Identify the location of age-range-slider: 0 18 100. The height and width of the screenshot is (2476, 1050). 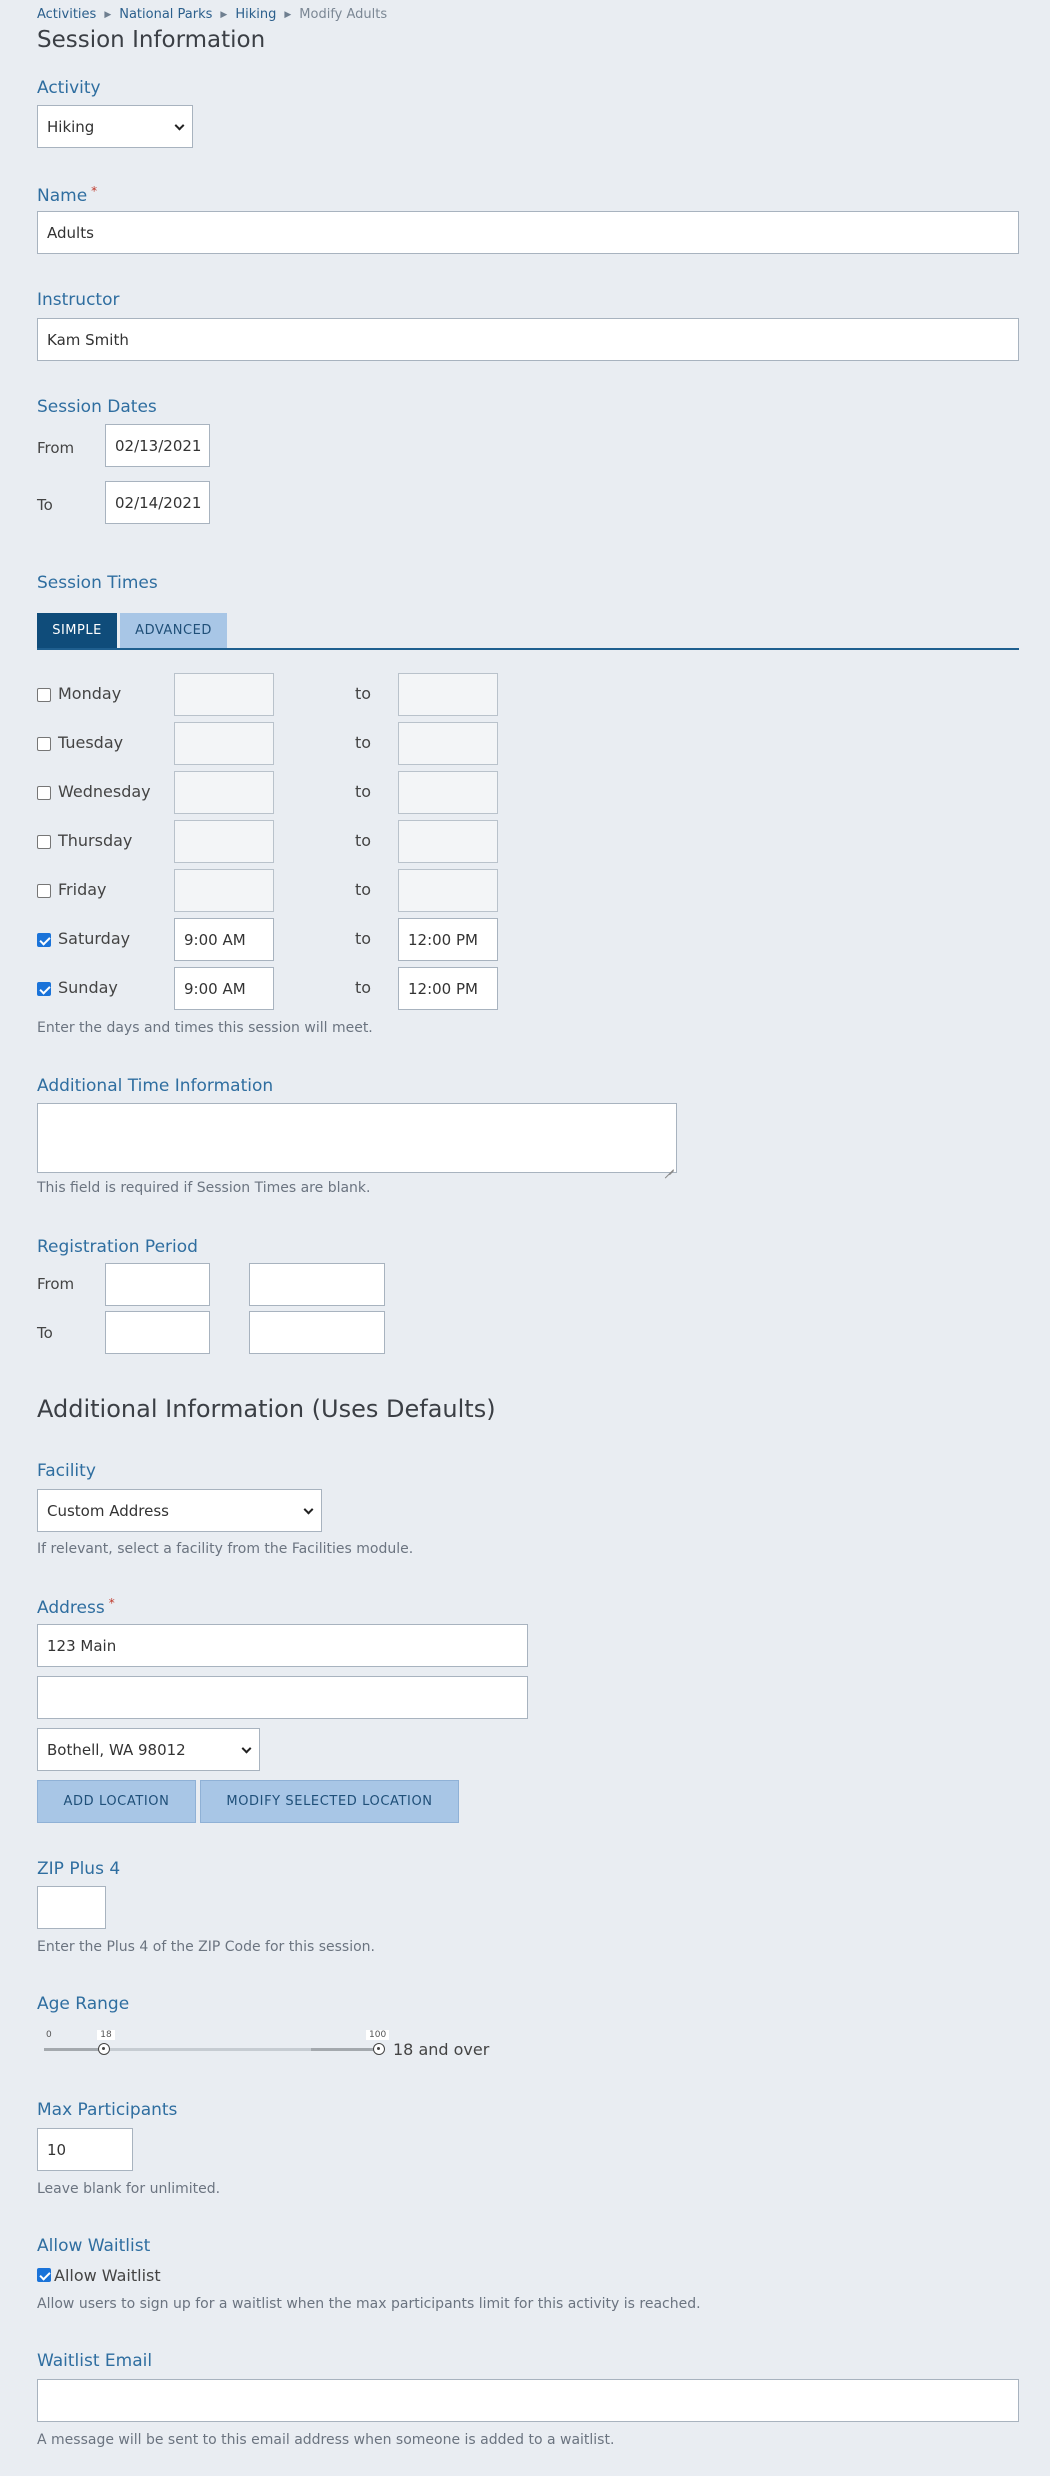
(217, 2041).